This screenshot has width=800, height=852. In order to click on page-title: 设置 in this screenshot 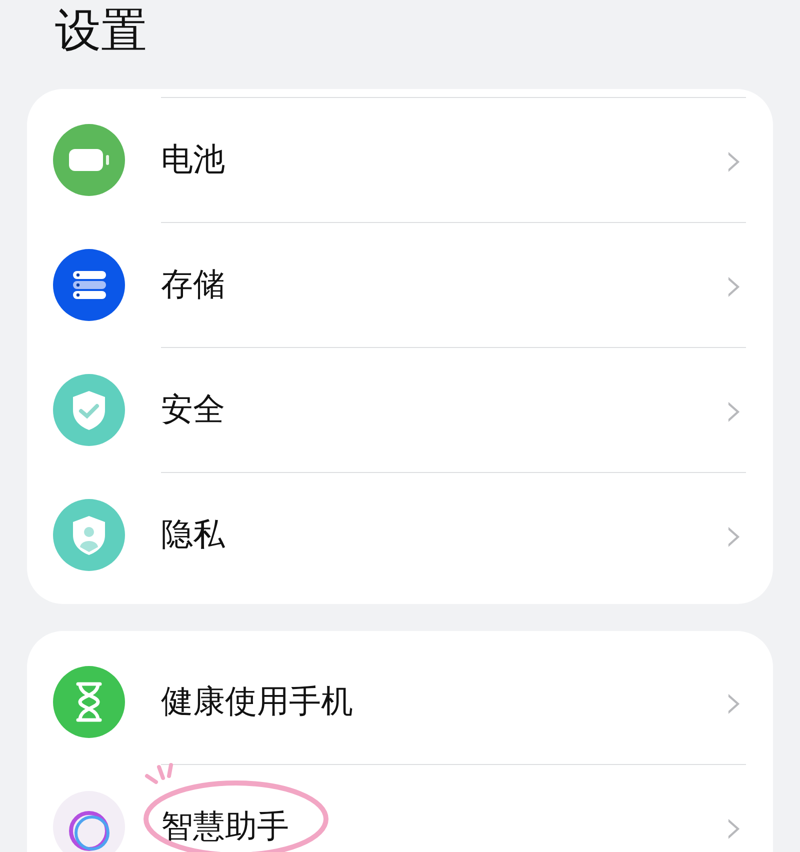, I will do `click(101, 30)`.